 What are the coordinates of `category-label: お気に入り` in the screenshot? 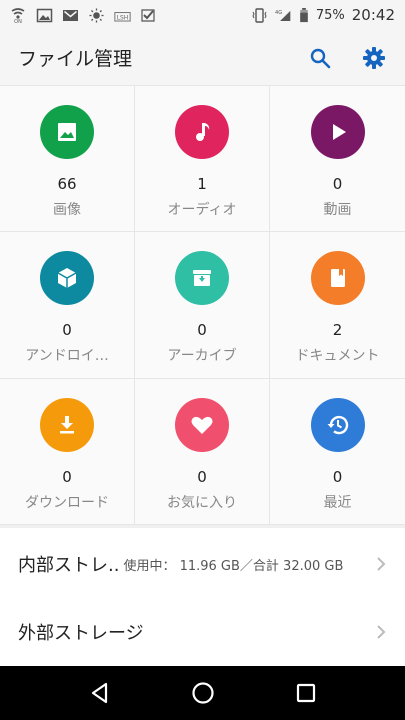 It's located at (202, 503).